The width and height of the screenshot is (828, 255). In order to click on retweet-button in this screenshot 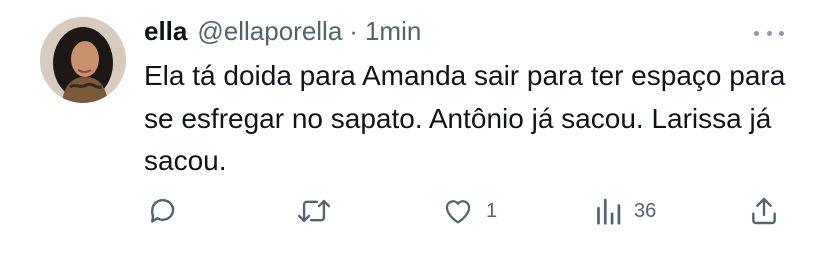, I will do `click(314, 211)`.